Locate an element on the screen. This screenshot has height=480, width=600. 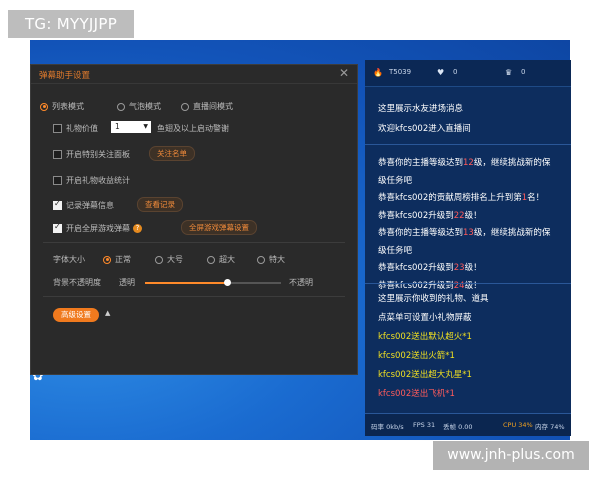
special-follow-checkbox: 开启特别关注面板 is located at coordinates (91, 154).